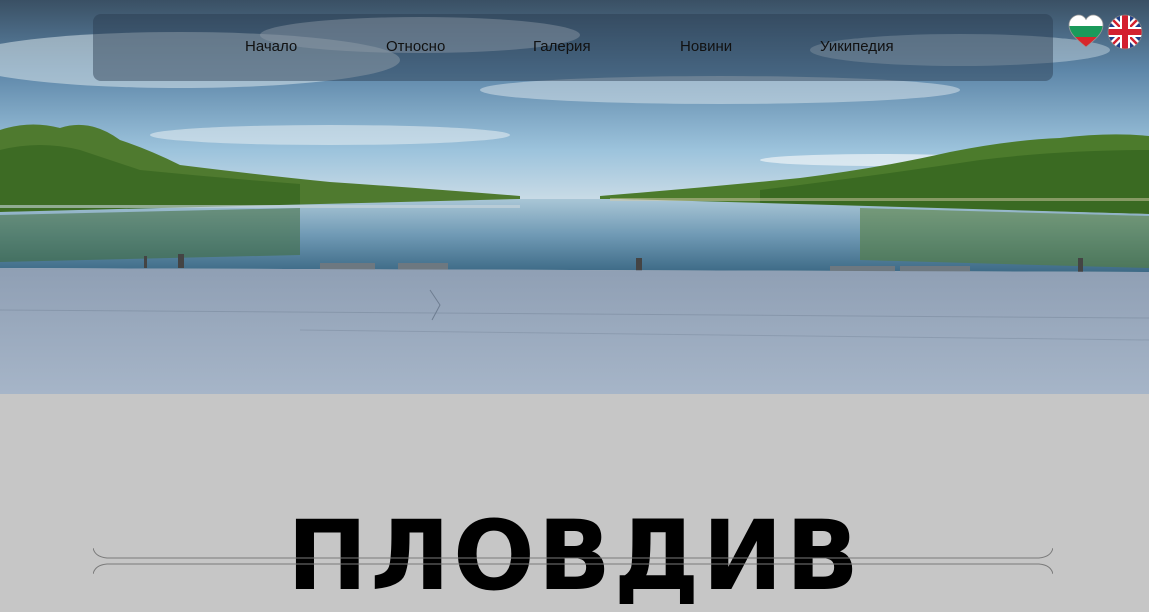 This screenshot has width=1149, height=612. I want to click on uk-flag-icon, so click(1125, 32).